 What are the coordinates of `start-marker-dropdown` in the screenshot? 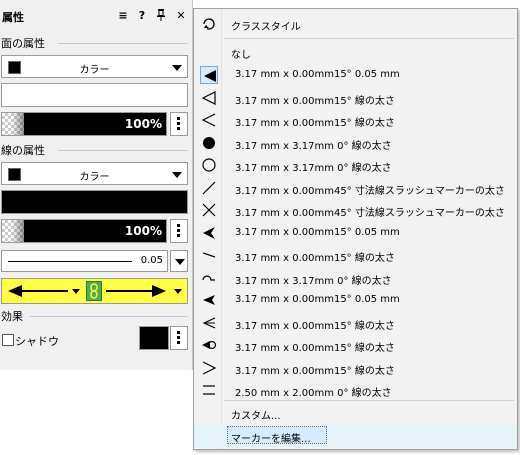 It's located at (43, 291).